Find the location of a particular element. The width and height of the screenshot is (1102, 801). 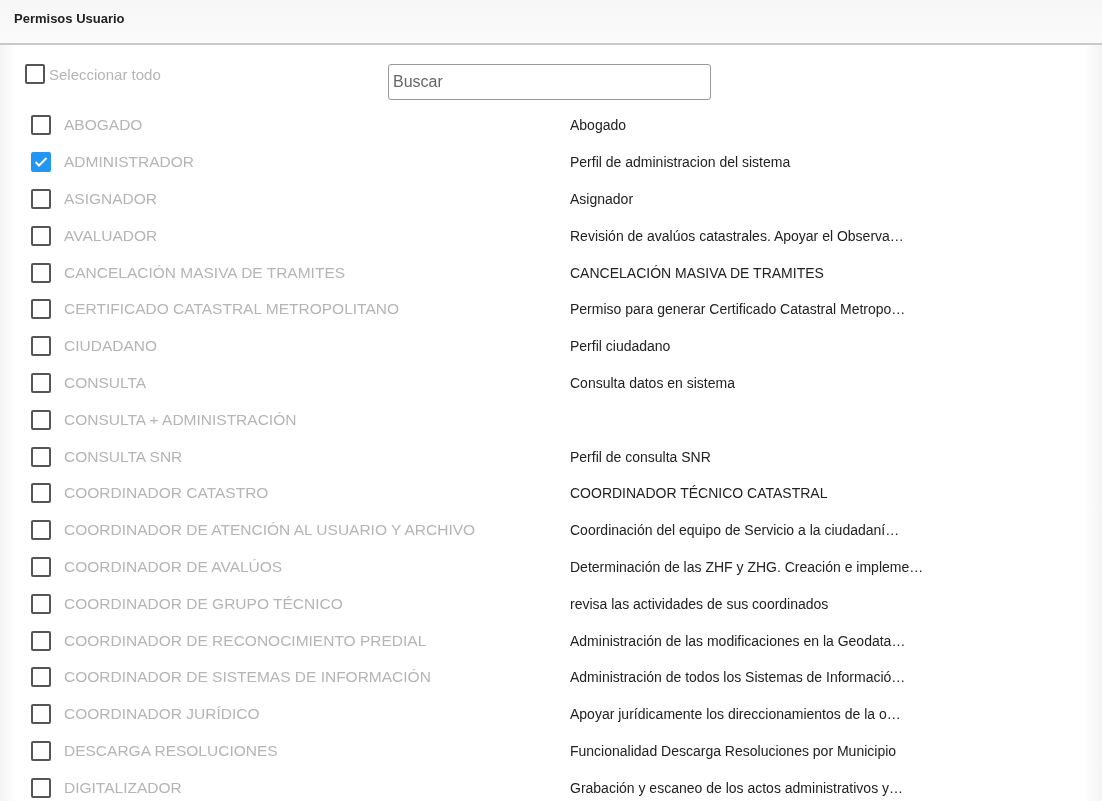

permission-description: COORDINADOR TÉCNICO CATASTRAL is located at coordinates (699, 493).